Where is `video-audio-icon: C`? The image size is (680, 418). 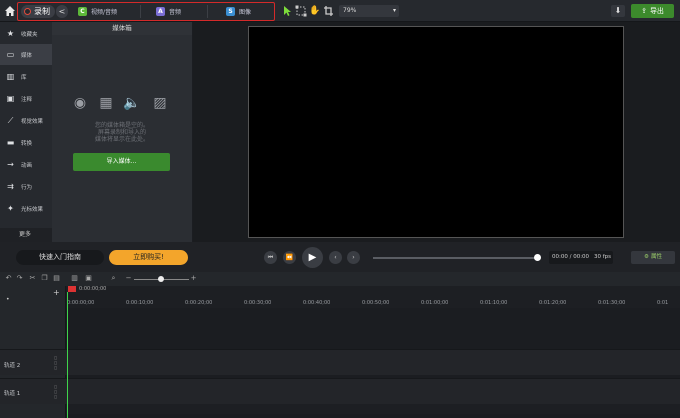 video-audio-icon: C is located at coordinates (82, 11).